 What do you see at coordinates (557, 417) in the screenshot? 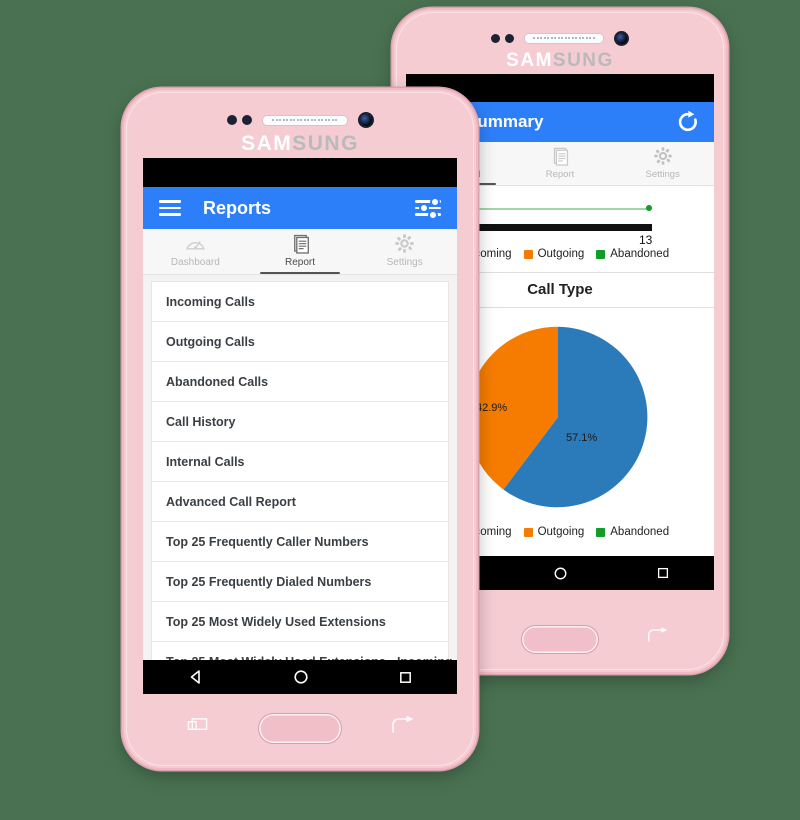
I see `pie-chart-svg` at bounding box center [557, 417].